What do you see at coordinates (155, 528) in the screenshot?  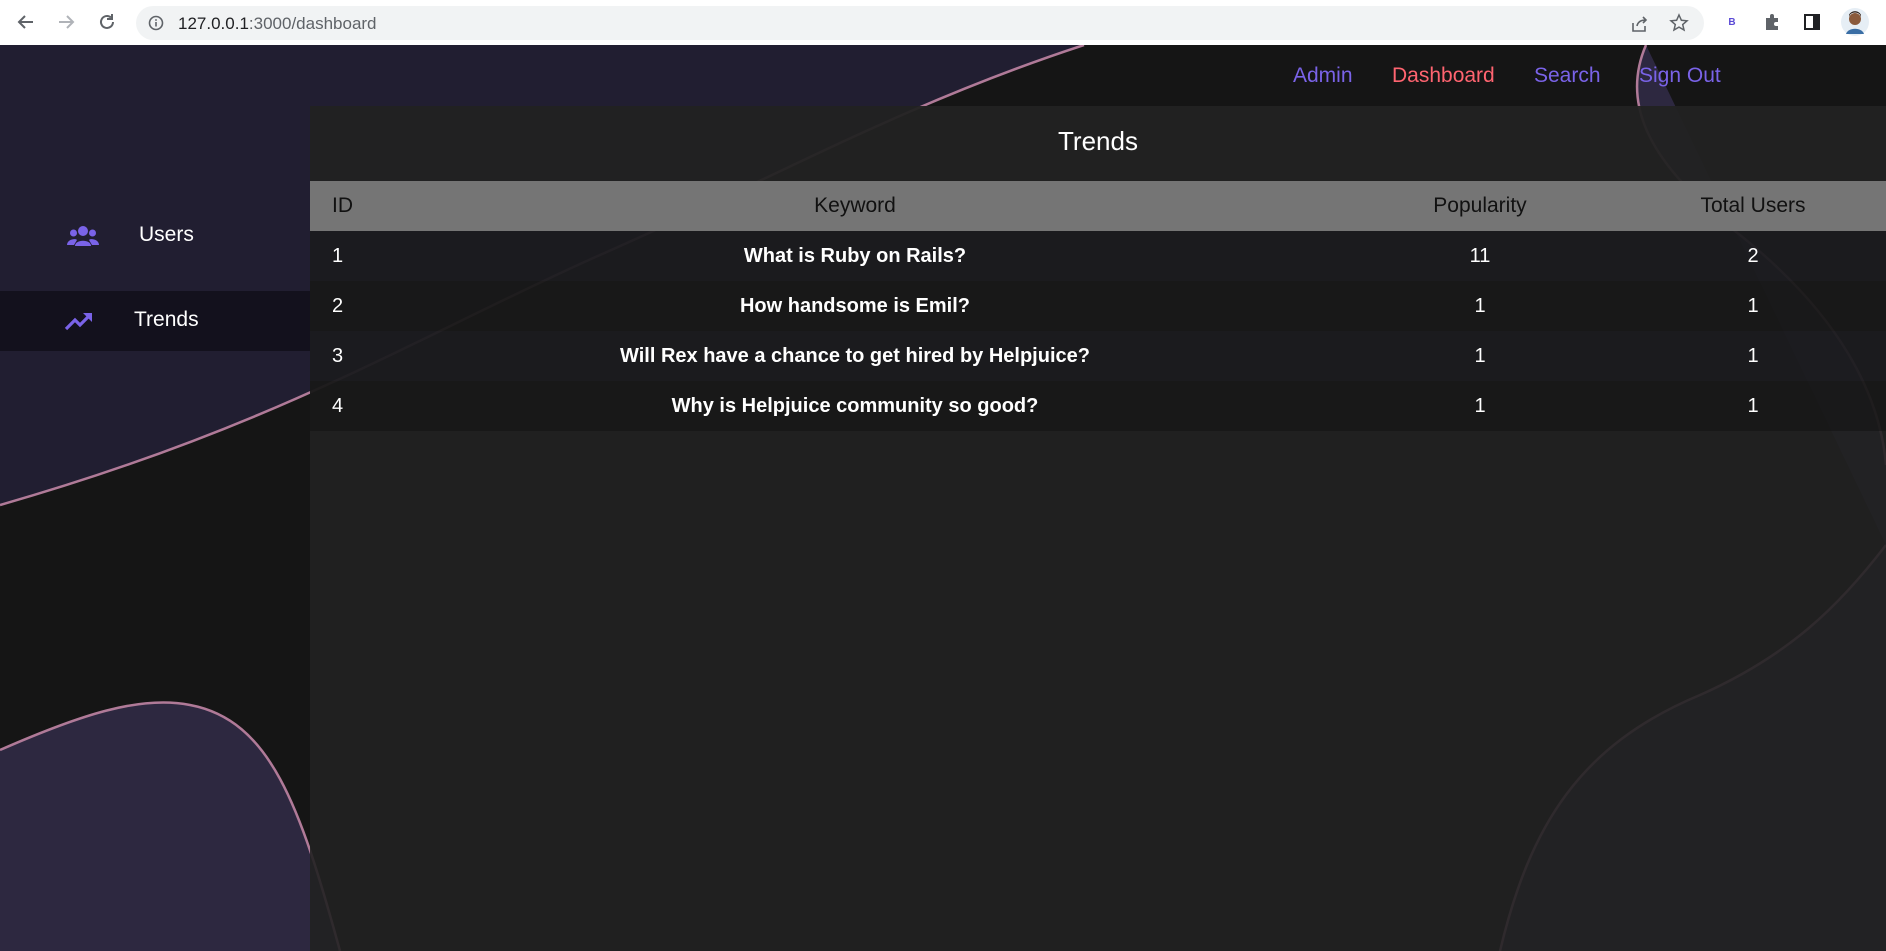 I see `sidebar: Users Trends` at bounding box center [155, 528].